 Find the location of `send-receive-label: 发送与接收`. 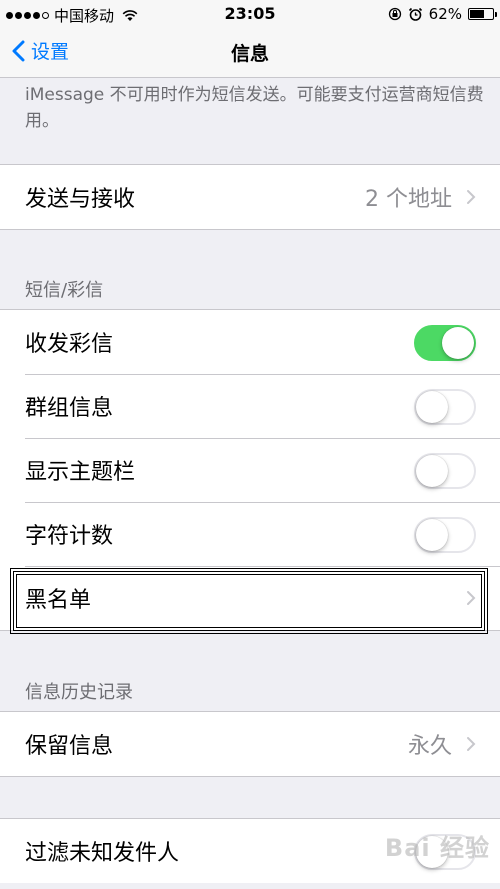

send-receive-label: 发送与接收 is located at coordinates (80, 199).